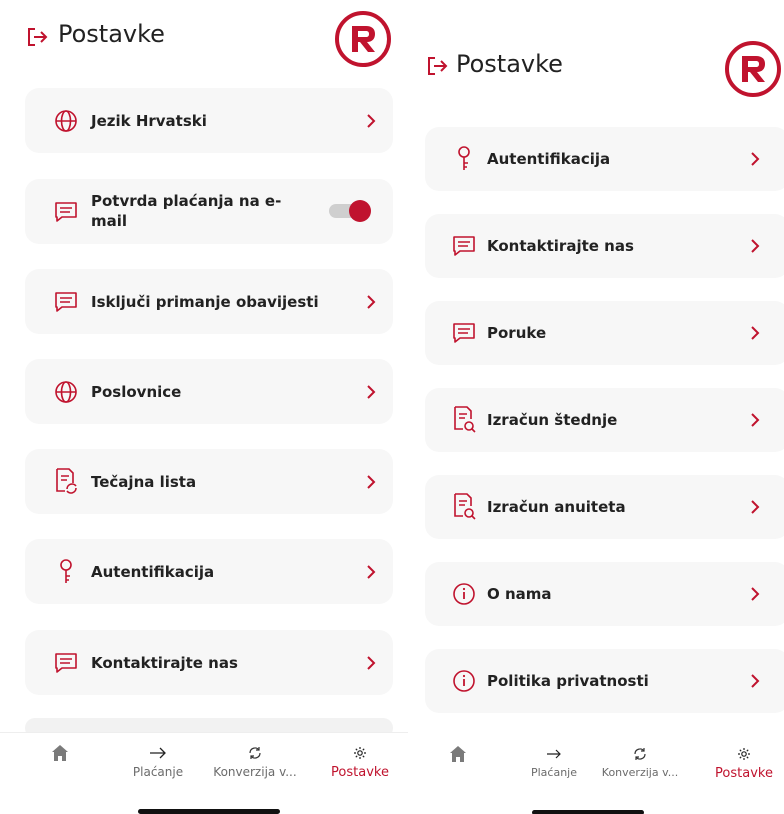 Image resolution: width=784 pixels, height=814 pixels. Describe the element at coordinates (517, 333) in the screenshot. I see `settings-item-label: Poruke` at that location.